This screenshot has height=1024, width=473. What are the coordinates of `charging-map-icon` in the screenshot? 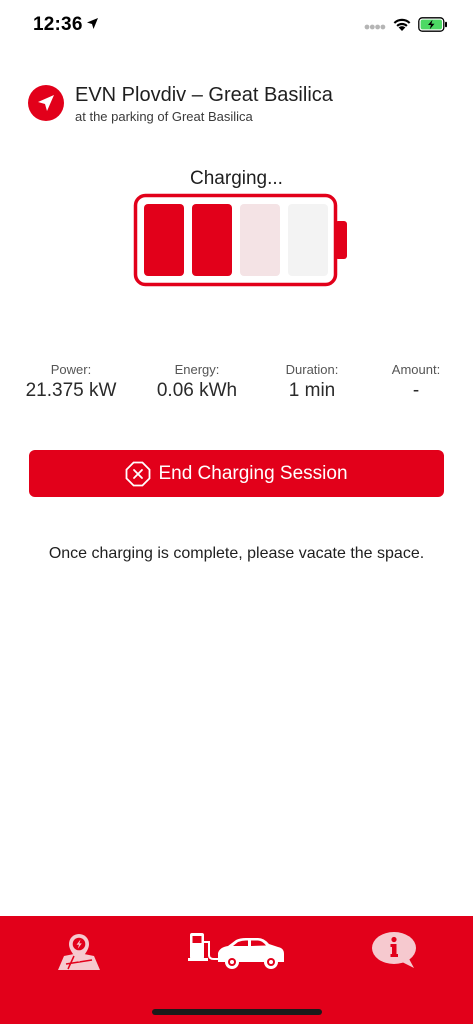 It's located at (79, 952).